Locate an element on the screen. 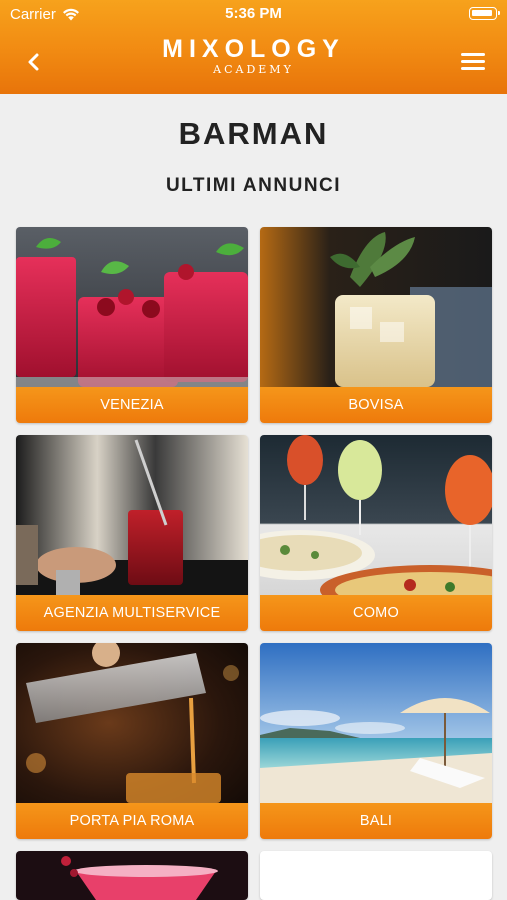  app-logo: MIXOLOGY ACADEMY is located at coordinates (253, 56).